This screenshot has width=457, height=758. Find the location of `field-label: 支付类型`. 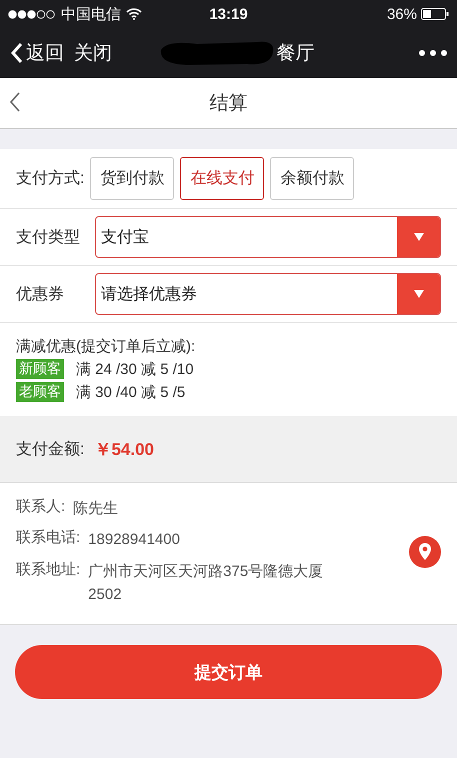

field-label: 支付类型 is located at coordinates (48, 238).